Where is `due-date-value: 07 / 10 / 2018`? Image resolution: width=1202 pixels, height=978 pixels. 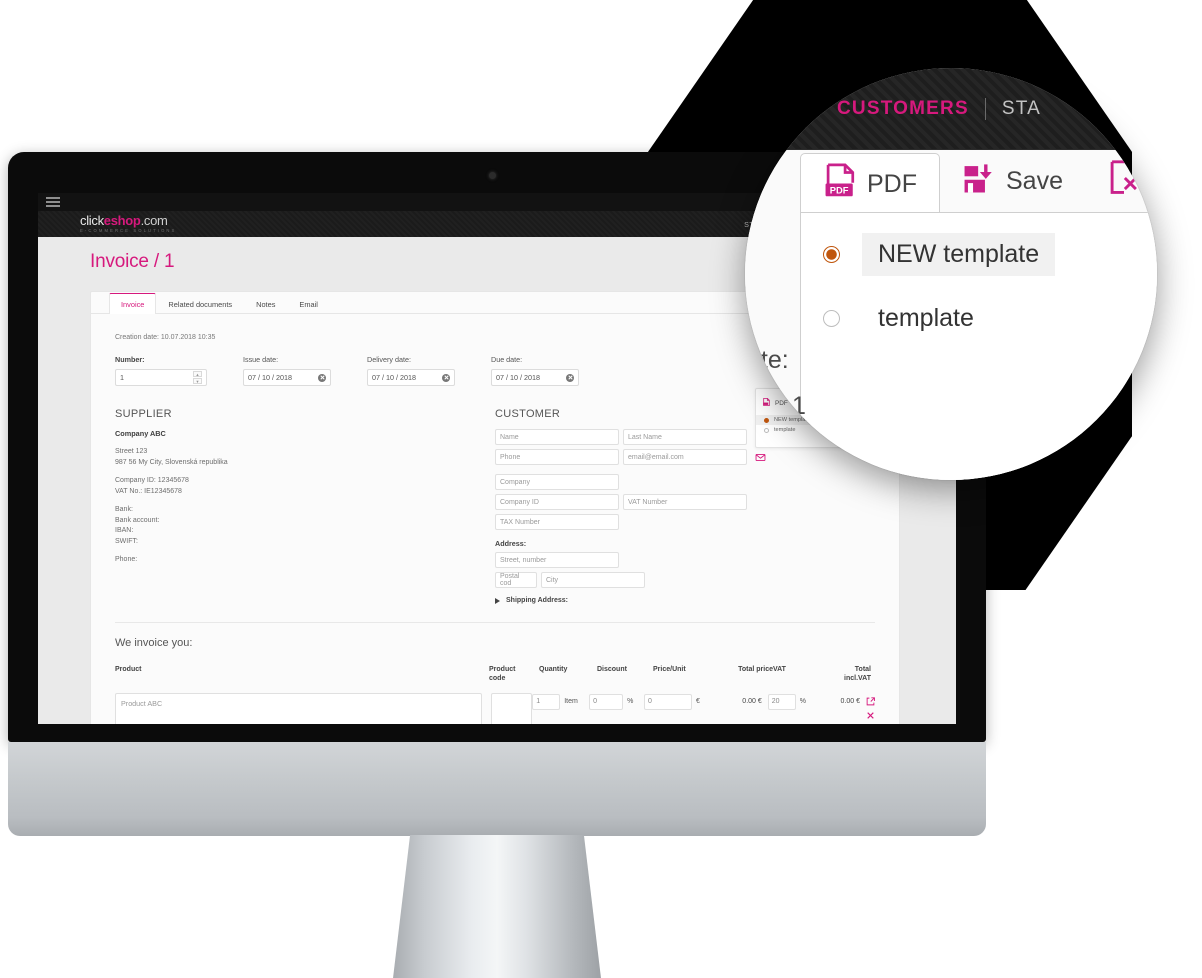
due-date-value: 07 / 10 / 2018 is located at coordinates (518, 377).